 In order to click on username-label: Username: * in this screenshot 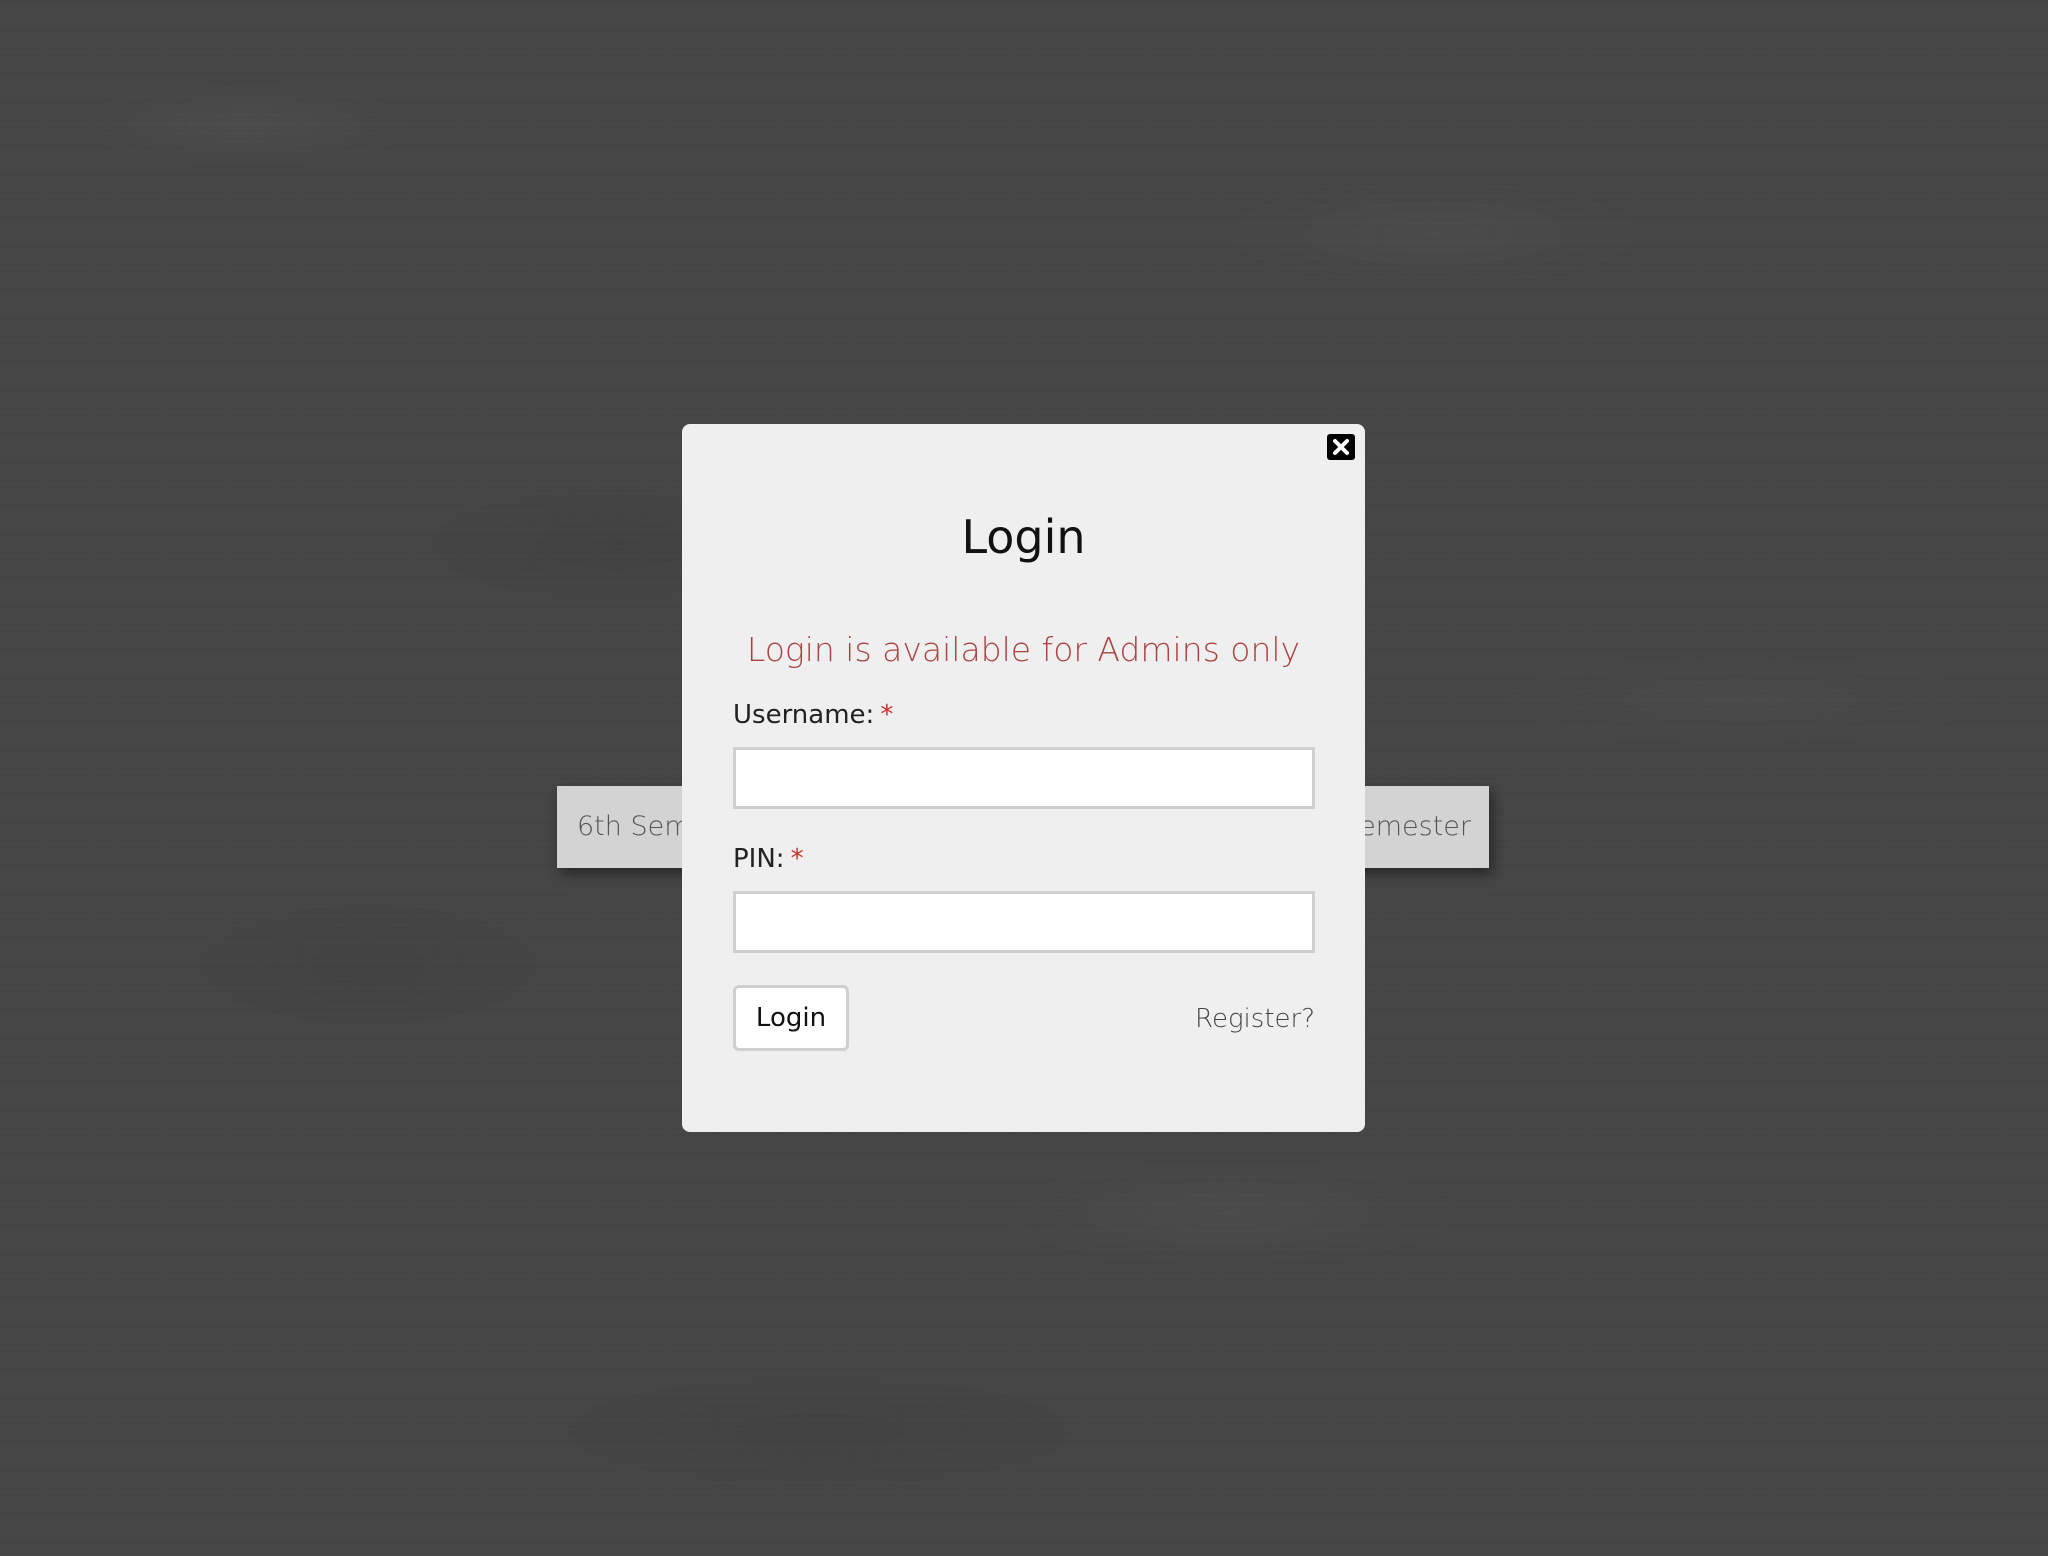, I will do `click(813, 715)`.